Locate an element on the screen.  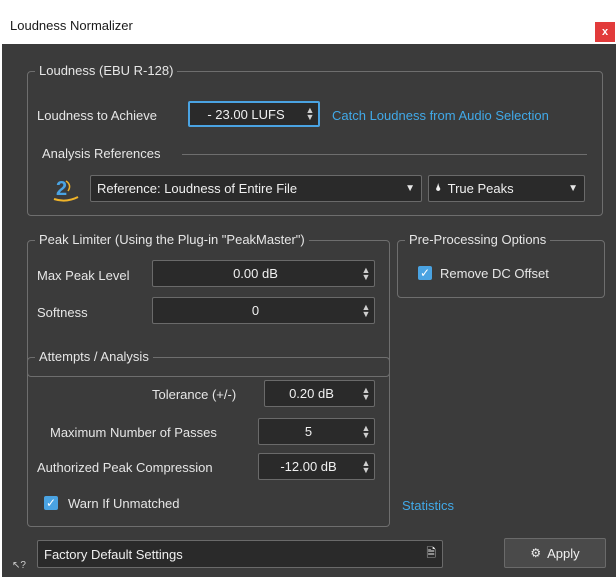
peak-compression-spinner-icon: ▲ ▼ is located at coordinates (366, 466).